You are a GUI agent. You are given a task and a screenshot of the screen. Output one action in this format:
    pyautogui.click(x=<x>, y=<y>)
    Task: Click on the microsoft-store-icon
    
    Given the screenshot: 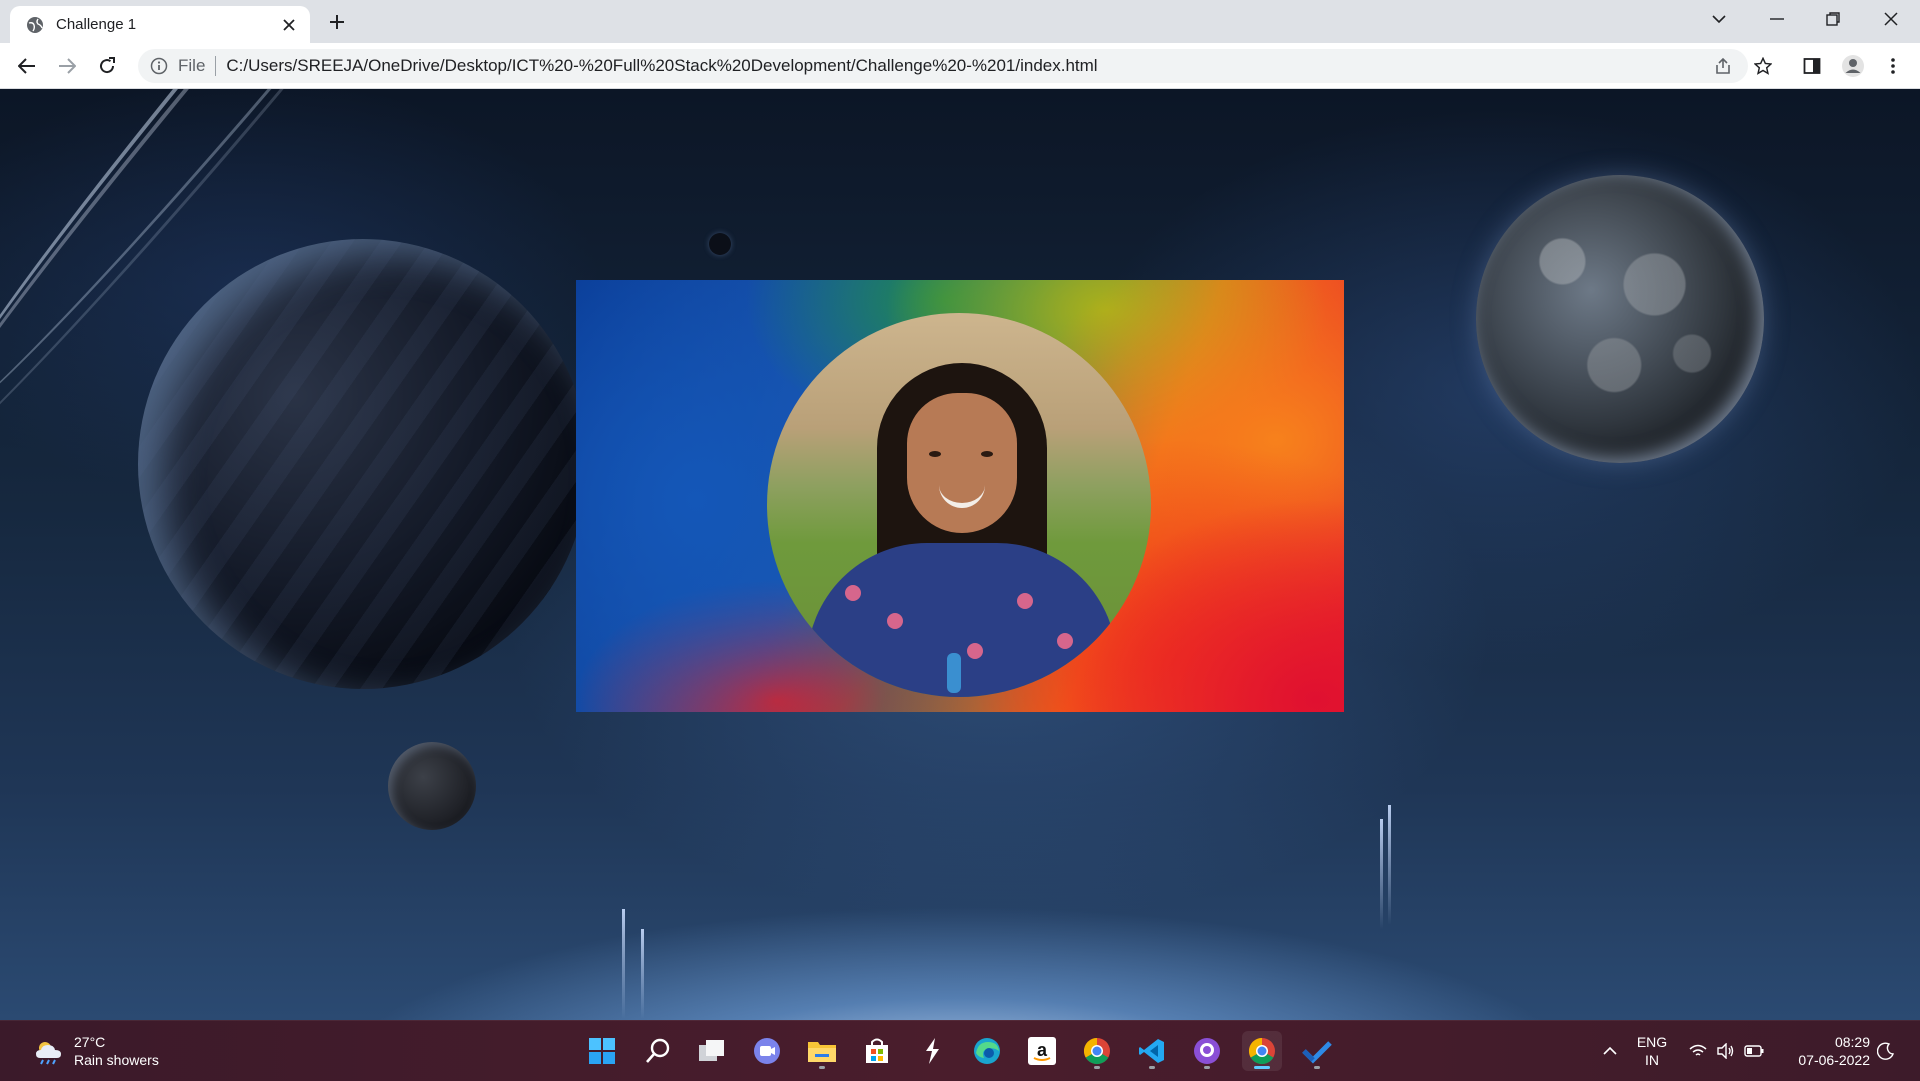 What is the action you would take?
    pyautogui.click(x=877, y=1051)
    